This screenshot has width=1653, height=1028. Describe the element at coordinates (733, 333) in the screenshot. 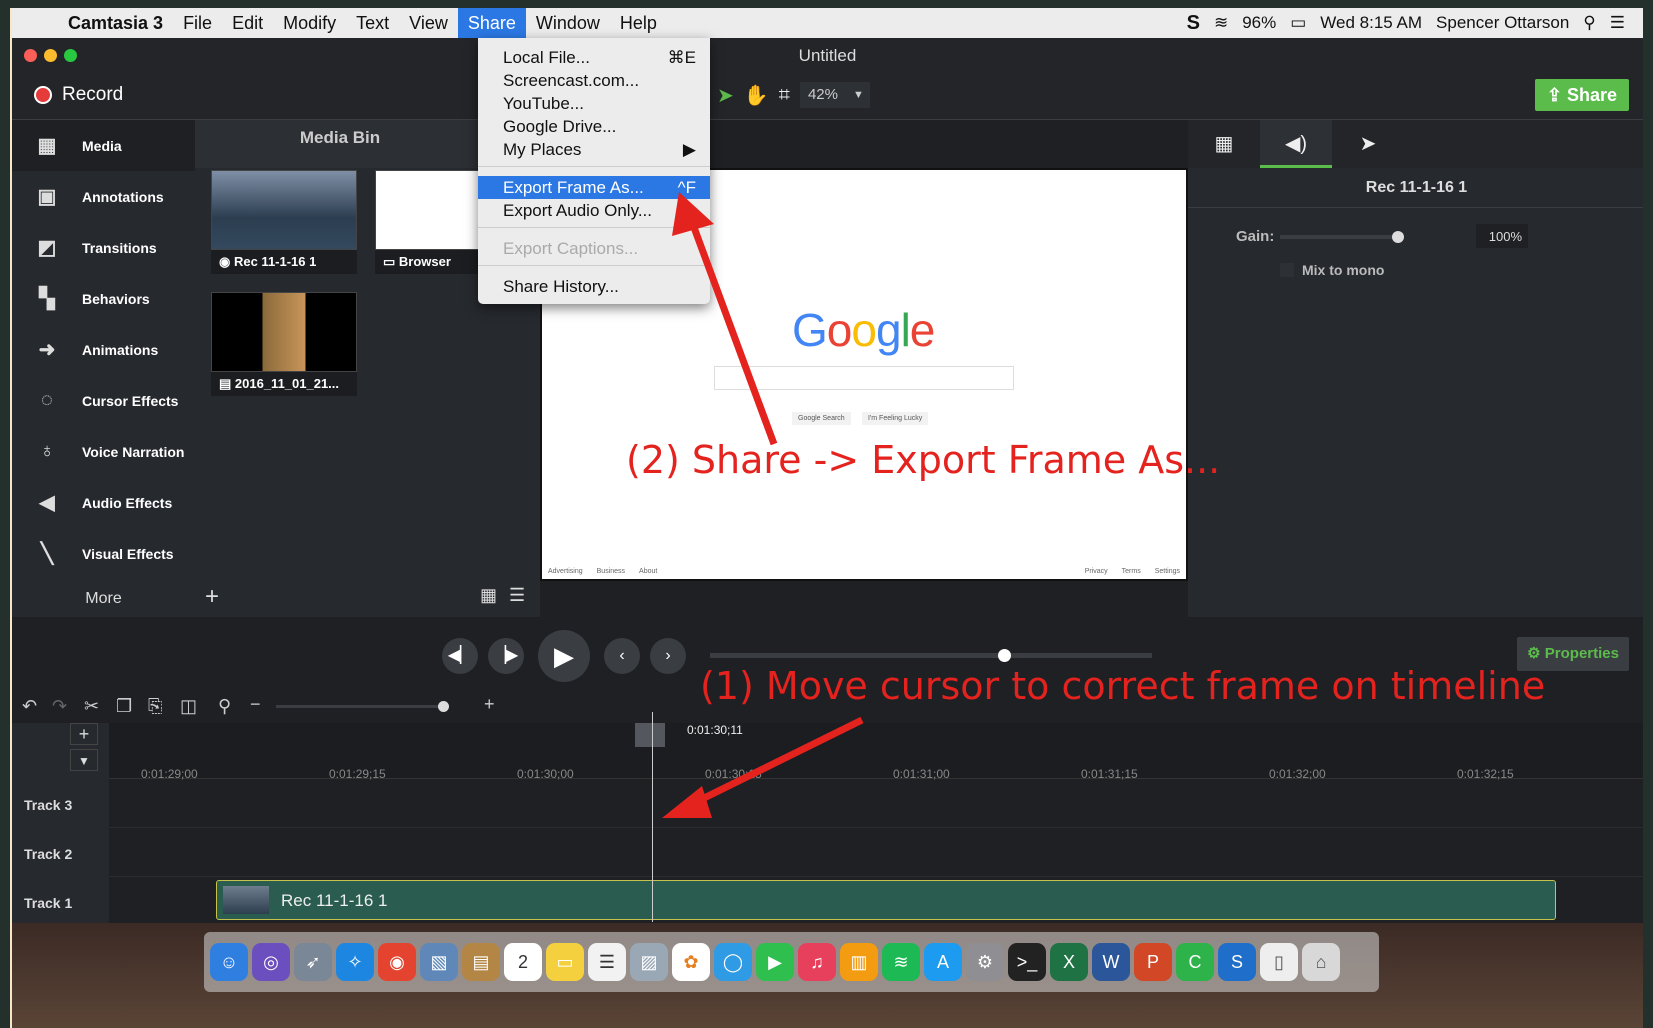

I see `arrow-to-menu` at that location.